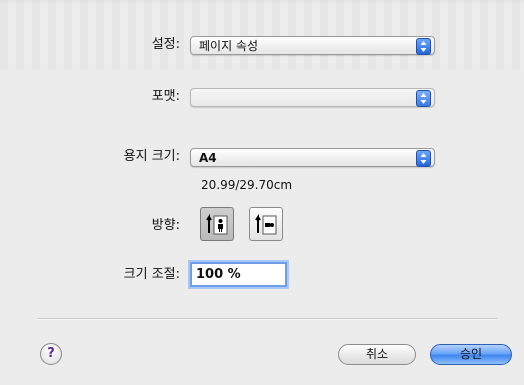  Describe the element at coordinates (267, 318) in the screenshot. I see `divider` at that location.